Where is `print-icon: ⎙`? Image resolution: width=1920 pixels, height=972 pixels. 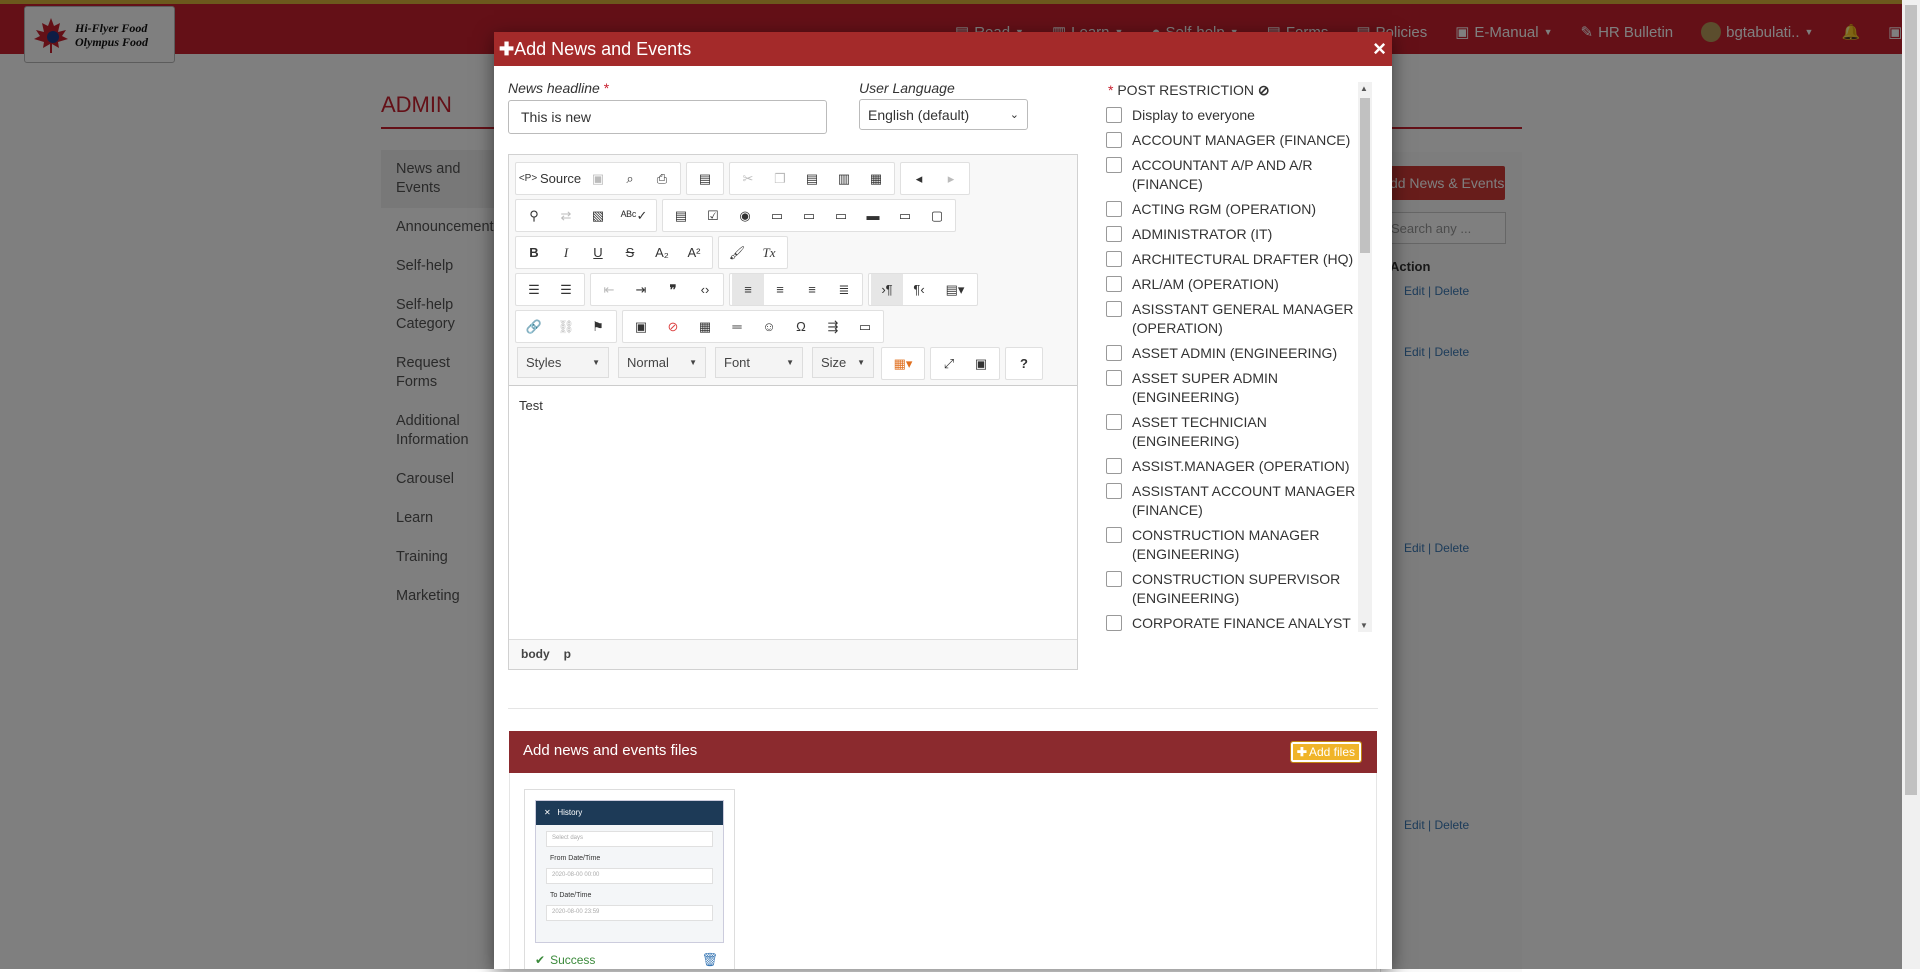 print-icon: ⎙ is located at coordinates (662, 178).